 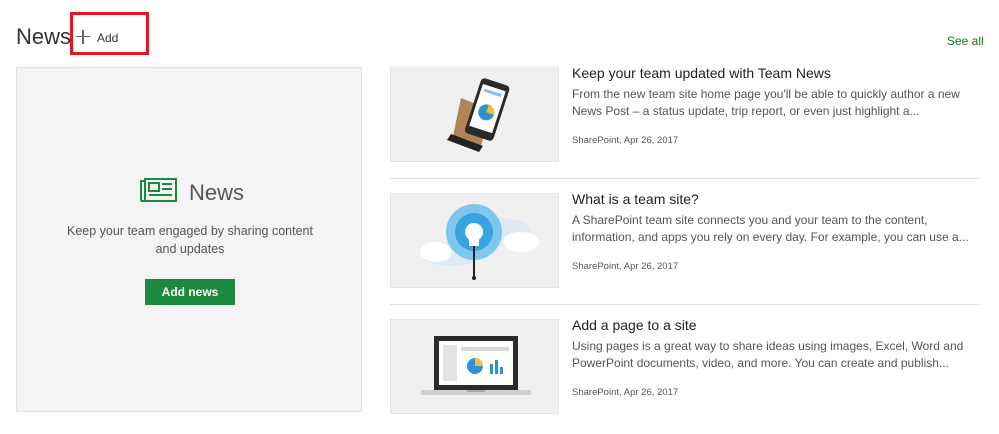 What do you see at coordinates (635, 199) in the screenshot?
I see `article-title: What is a team site?` at bounding box center [635, 199].